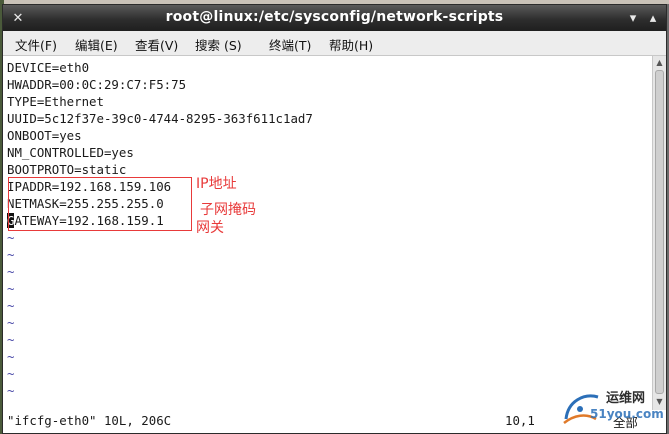 This screenshot has width=669, height=434. Describe the element at coordinates (290, 44) in the screenshot. I see `menu-terminal: 终端(T)` at that location.